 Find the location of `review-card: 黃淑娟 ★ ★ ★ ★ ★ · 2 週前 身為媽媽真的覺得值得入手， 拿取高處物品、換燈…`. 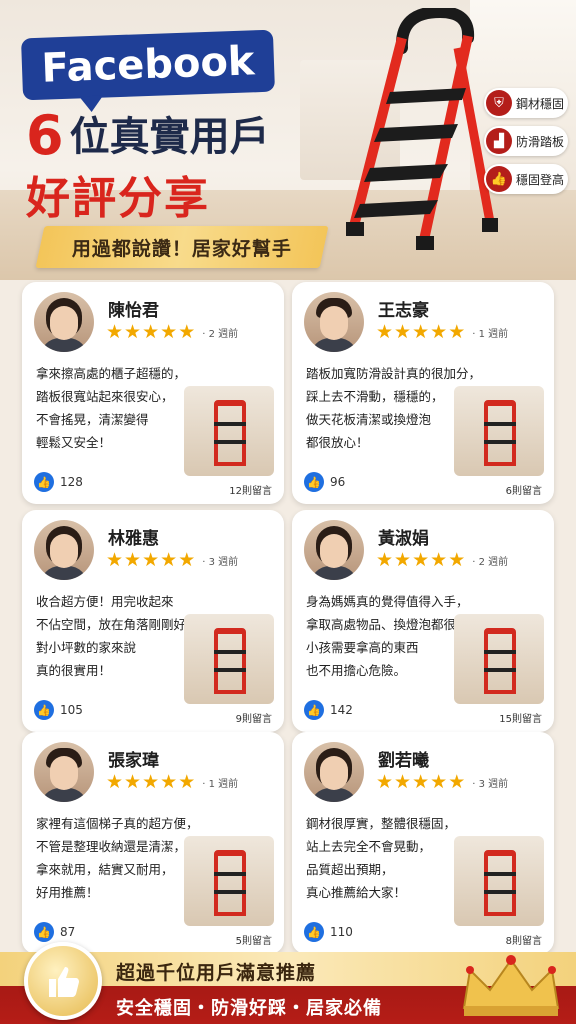

review-card: 黃淑娟 ★ ★ ★ ★ ★ · 2 週前 身為媽媽真的覺得值得入手， 拿取高處物品、換燈… is located at coordinates (423, 621).